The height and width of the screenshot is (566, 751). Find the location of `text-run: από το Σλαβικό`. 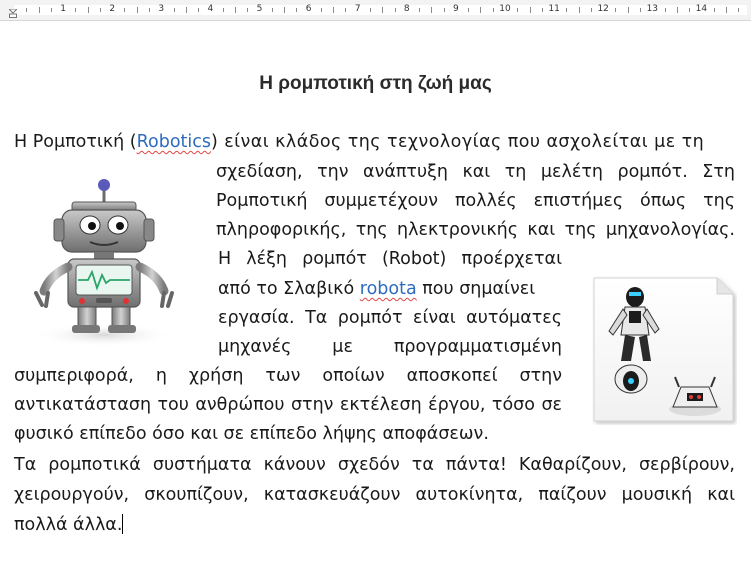

text-run: από το Σλαβικό is located at coordinates (289, 289).